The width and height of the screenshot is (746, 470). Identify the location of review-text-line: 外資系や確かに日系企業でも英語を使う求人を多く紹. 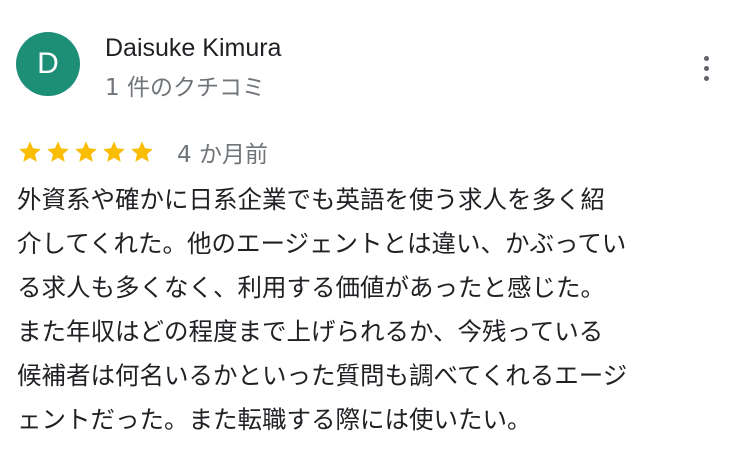
(311, 199).